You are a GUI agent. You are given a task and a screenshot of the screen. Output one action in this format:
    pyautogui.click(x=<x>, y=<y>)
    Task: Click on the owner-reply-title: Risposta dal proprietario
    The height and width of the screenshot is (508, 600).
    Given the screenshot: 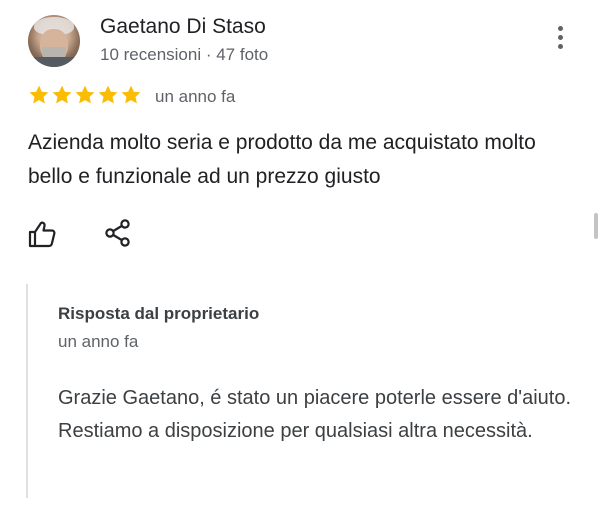 What is the action you would take?
    pyautogui.click(x=159, y=313)
    